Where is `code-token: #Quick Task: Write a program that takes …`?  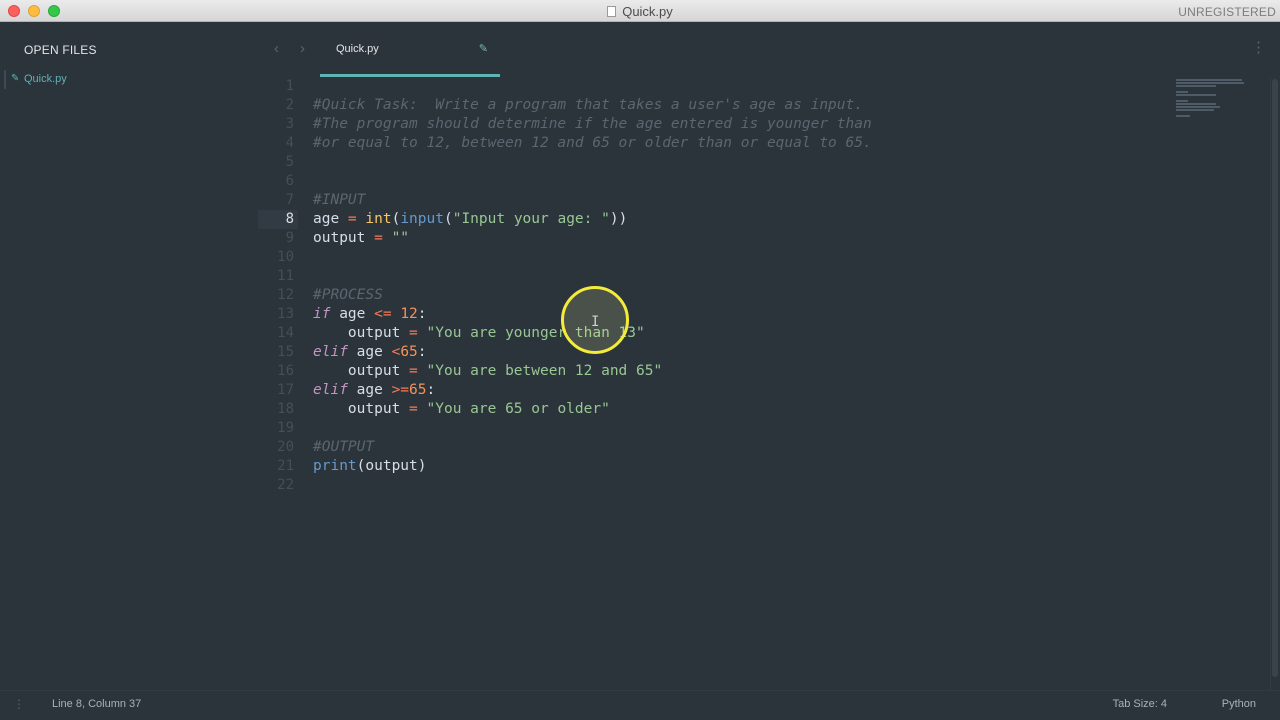
code-token: #Quick Task: Write a program that takes … is located at coordinates (588, 105).